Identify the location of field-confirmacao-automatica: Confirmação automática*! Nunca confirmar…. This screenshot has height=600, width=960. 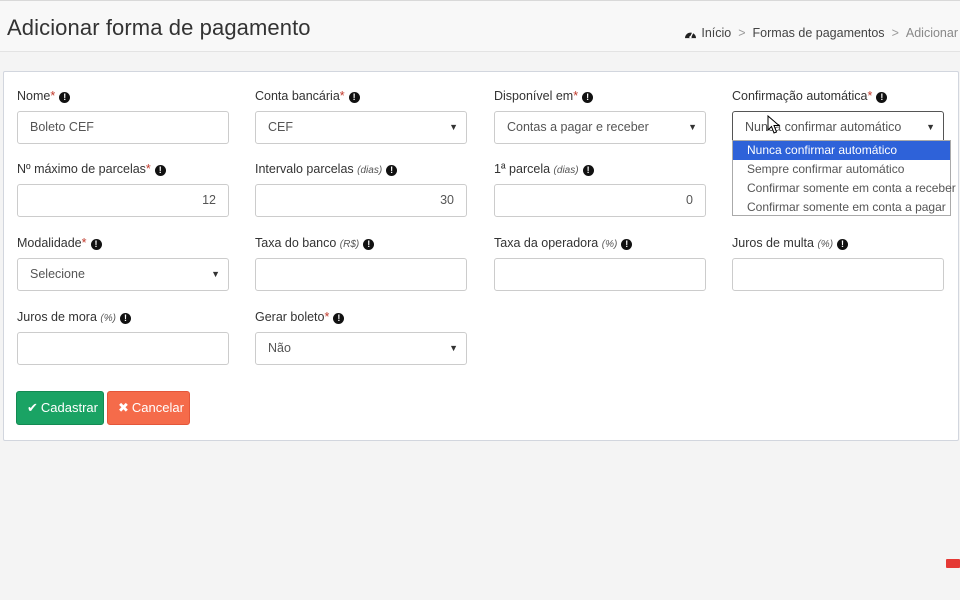
(838, 116).